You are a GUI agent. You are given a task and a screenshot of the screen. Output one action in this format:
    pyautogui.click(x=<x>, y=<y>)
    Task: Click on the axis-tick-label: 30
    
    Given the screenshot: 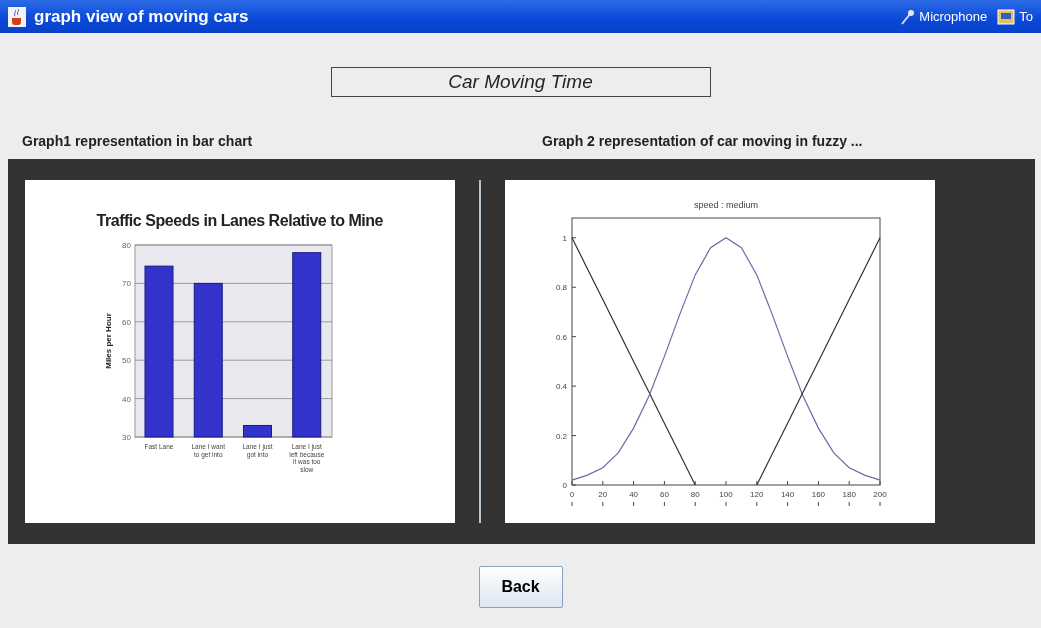 What is the action you would take?
    pyautogui.click(x=126, y=437)
    